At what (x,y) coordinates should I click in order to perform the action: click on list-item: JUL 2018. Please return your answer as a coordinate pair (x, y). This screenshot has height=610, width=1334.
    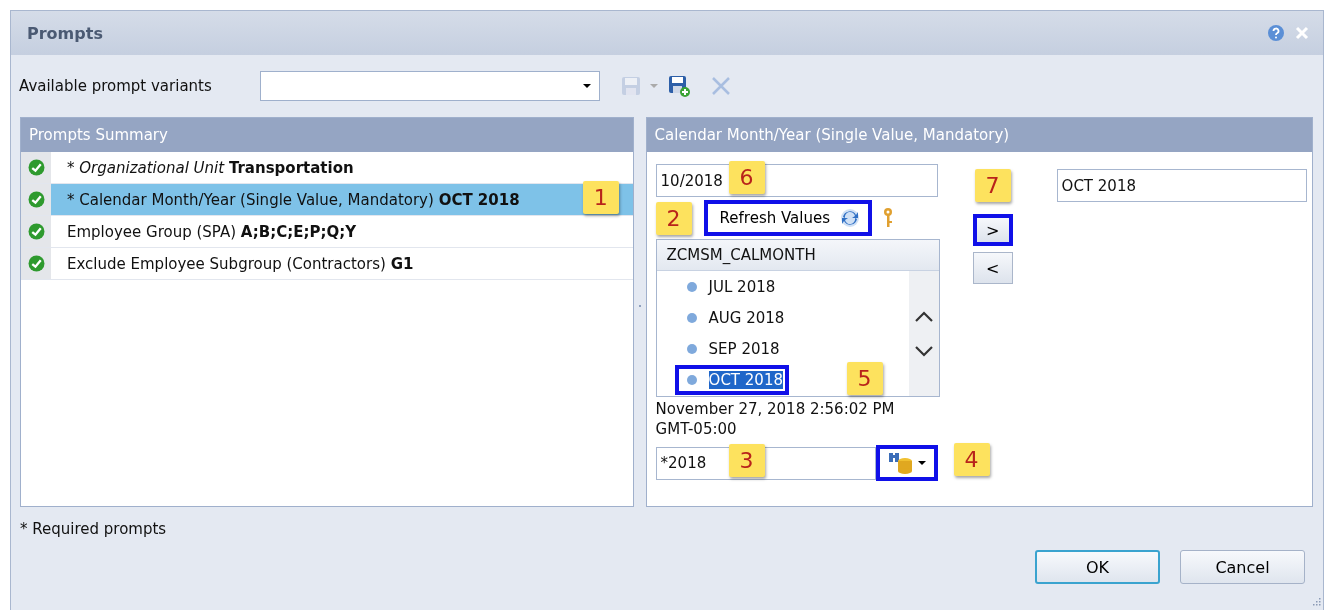
    Looking at the image, I should click on (742, 286).